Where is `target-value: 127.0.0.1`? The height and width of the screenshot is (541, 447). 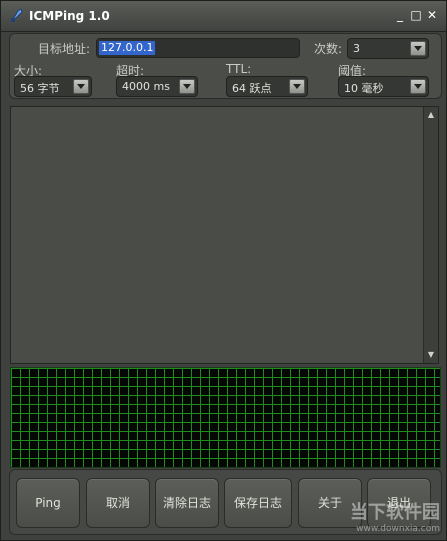 target-value: 127.0.0.1 is located at coordinates (127, 48).